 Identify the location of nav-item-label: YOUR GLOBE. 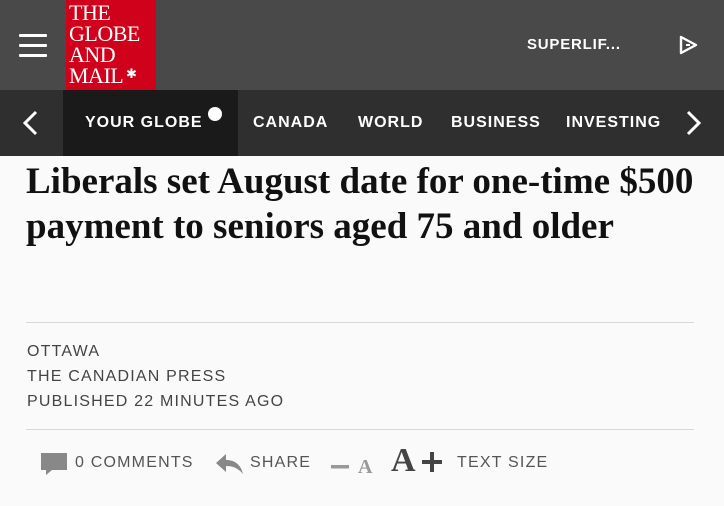
(144, 122).